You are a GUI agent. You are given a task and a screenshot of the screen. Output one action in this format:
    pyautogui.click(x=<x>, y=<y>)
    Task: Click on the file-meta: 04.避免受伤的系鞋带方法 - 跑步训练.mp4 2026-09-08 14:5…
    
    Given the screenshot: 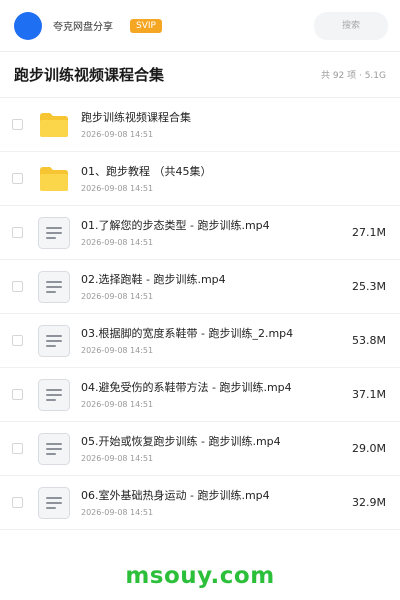 What is the action you would take?
    pyautogui.click(x=186, y=394)
    